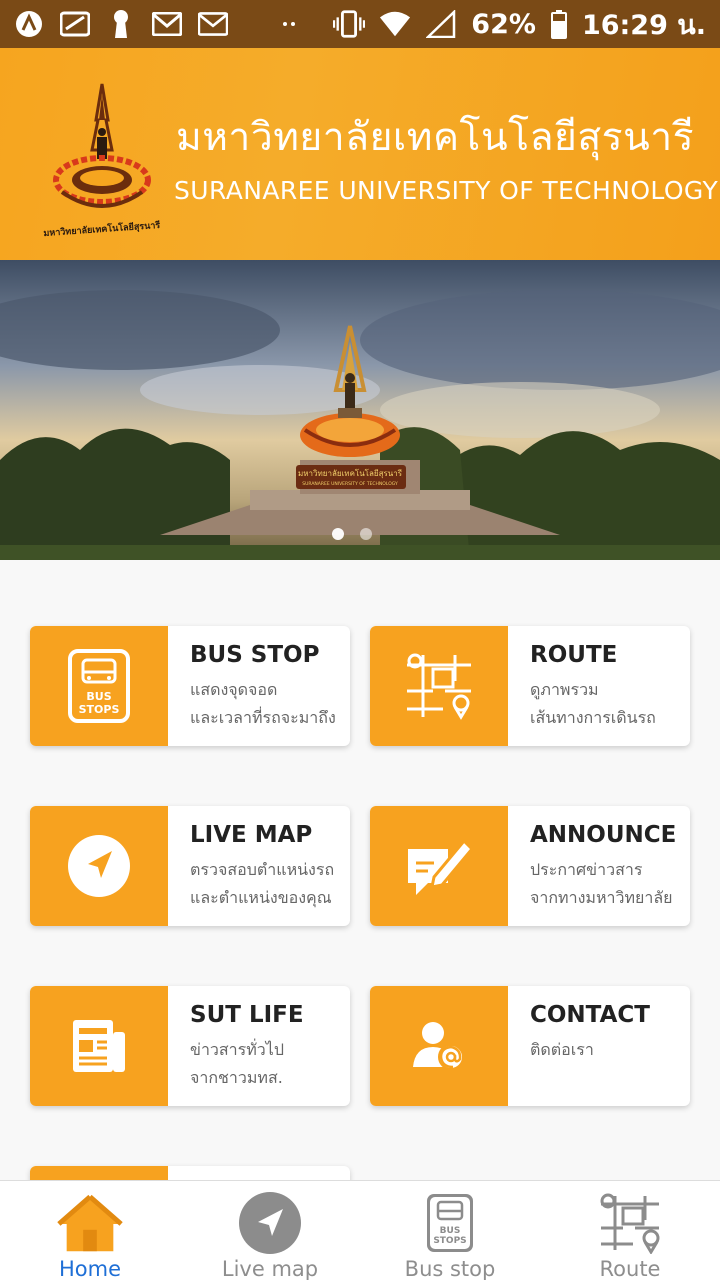  What do you see at coordinates (630, 1268) in the screenshot?
I see `nav-label: Route` at bounding box center [630, 1268].